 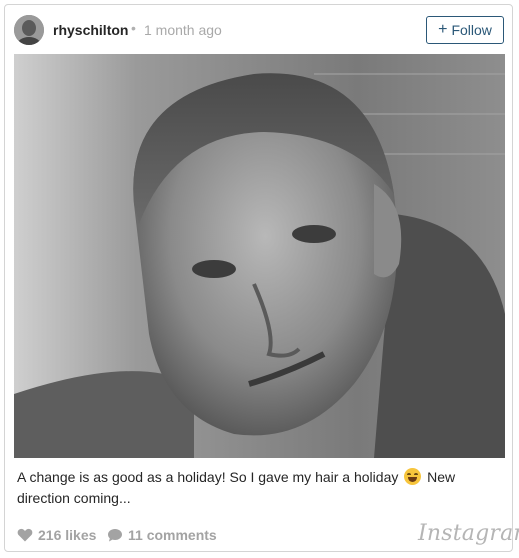 I want to click on comments-count: 11 comments, so click(x=162, y=535).